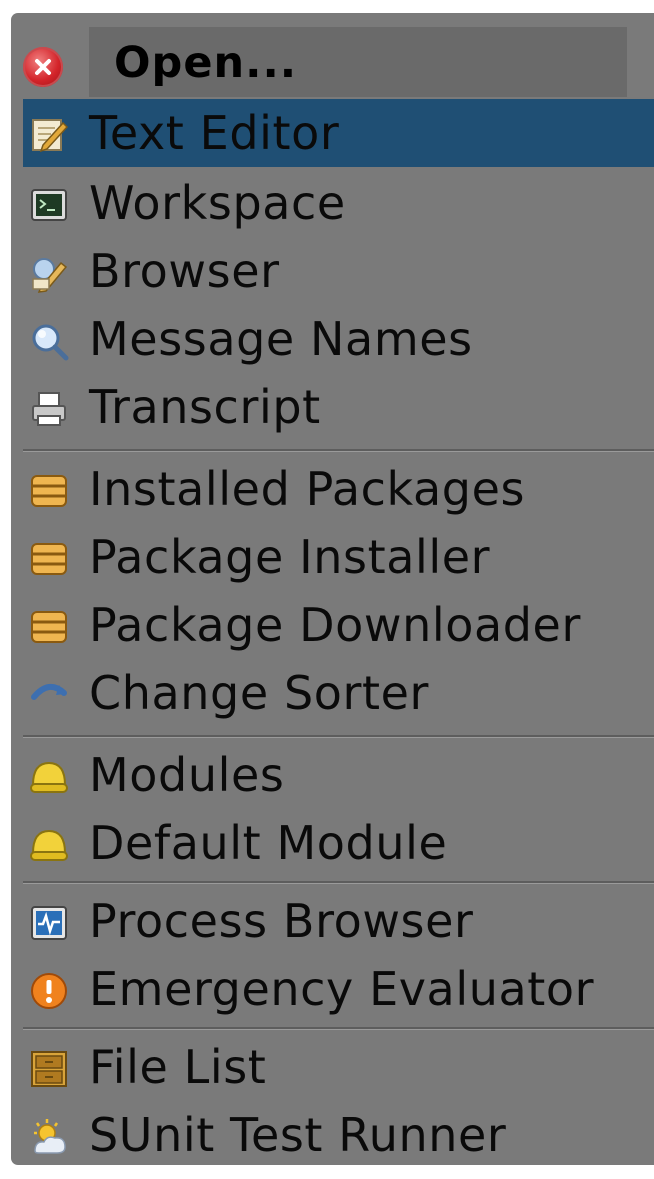 The height and width of the screenshot is (1179, 654). What do you see at coordinates (205, 407) in the screenshot?
I see `menu-item-label: Transcript` at bounding box center [205, 407].